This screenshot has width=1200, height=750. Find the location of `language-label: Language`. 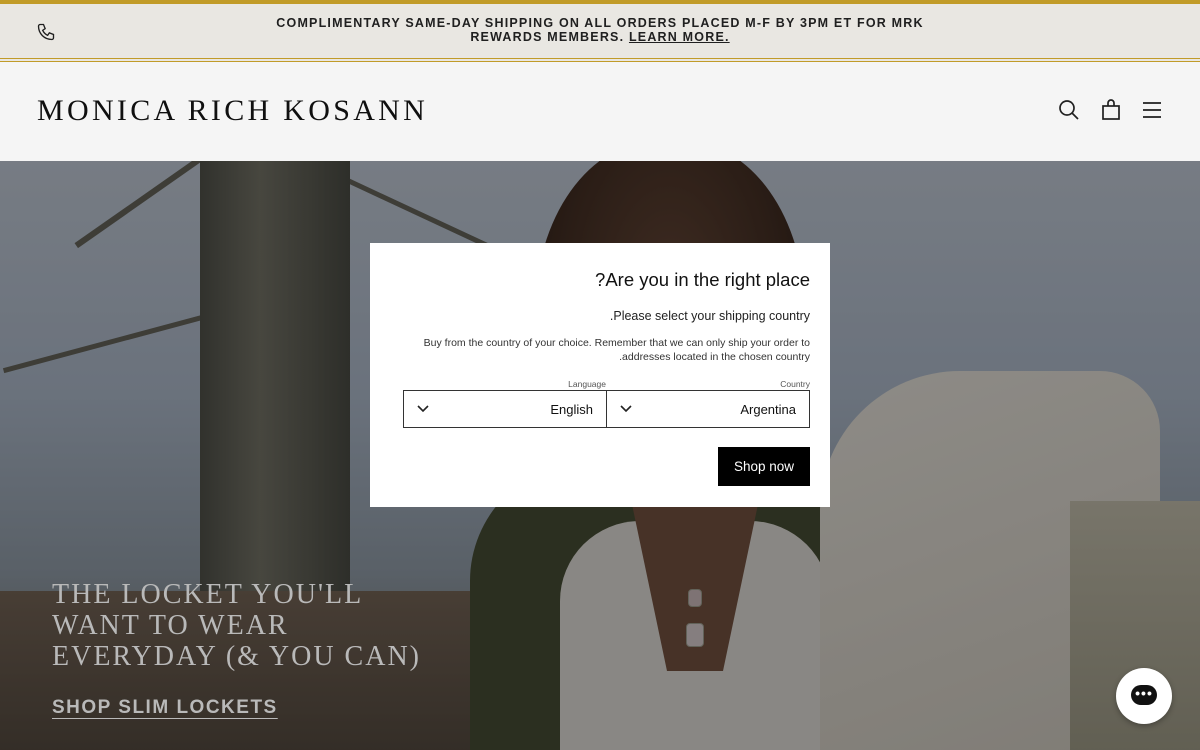

language-label: Language is located at coordinates (587, 384).